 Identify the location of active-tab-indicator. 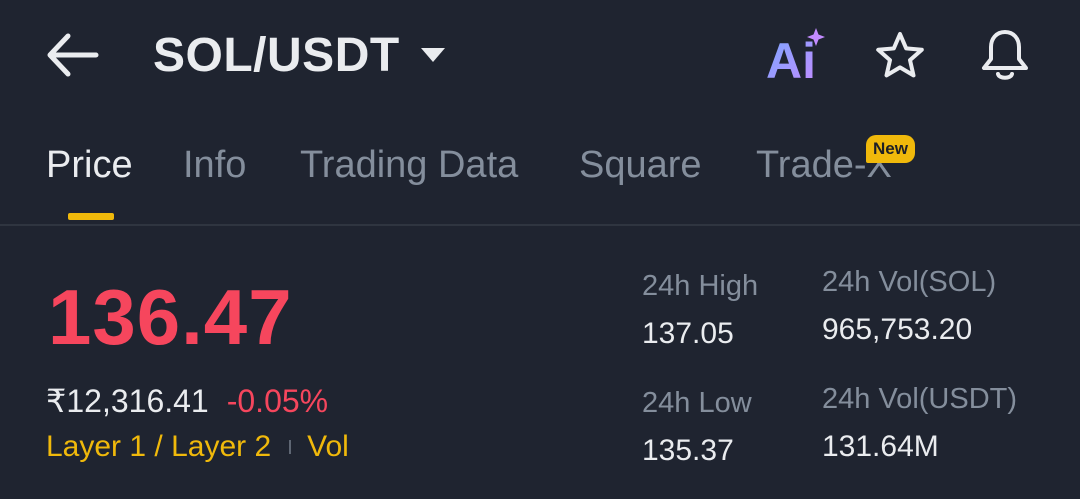
(91, 216).